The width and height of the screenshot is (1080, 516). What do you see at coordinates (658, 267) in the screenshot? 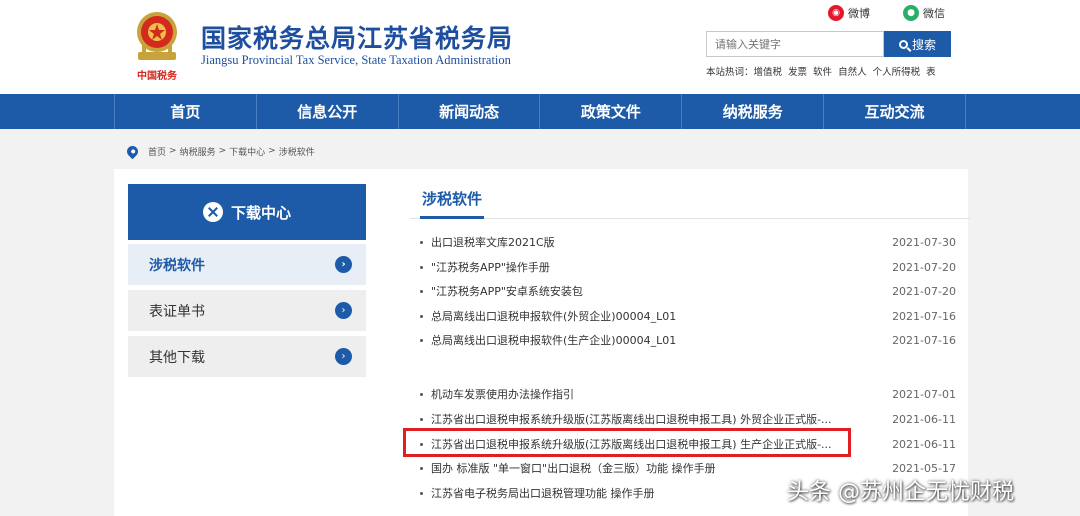
I see `list-item-title: "江苏税务APP"操作手册` at bounding box center [658, 267].